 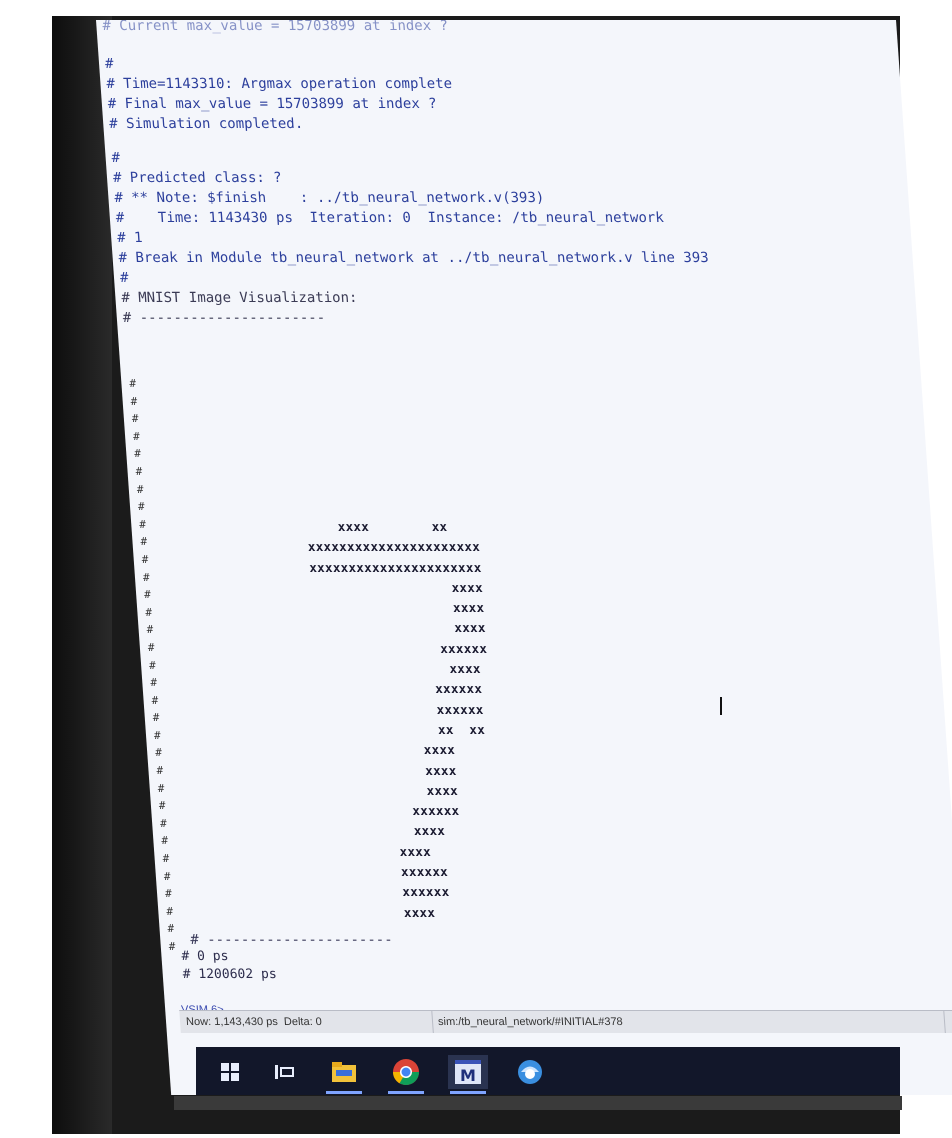 I want to click on status-now: Now: 1,143,430 ps Delta: 0, so click(x=306, y=1022).